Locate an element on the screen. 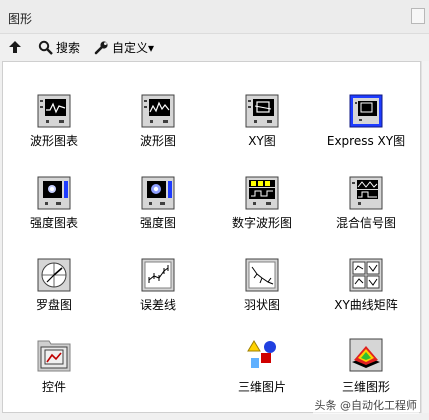  digital-waveform-graph-icon is located at coordinates (262, 193).